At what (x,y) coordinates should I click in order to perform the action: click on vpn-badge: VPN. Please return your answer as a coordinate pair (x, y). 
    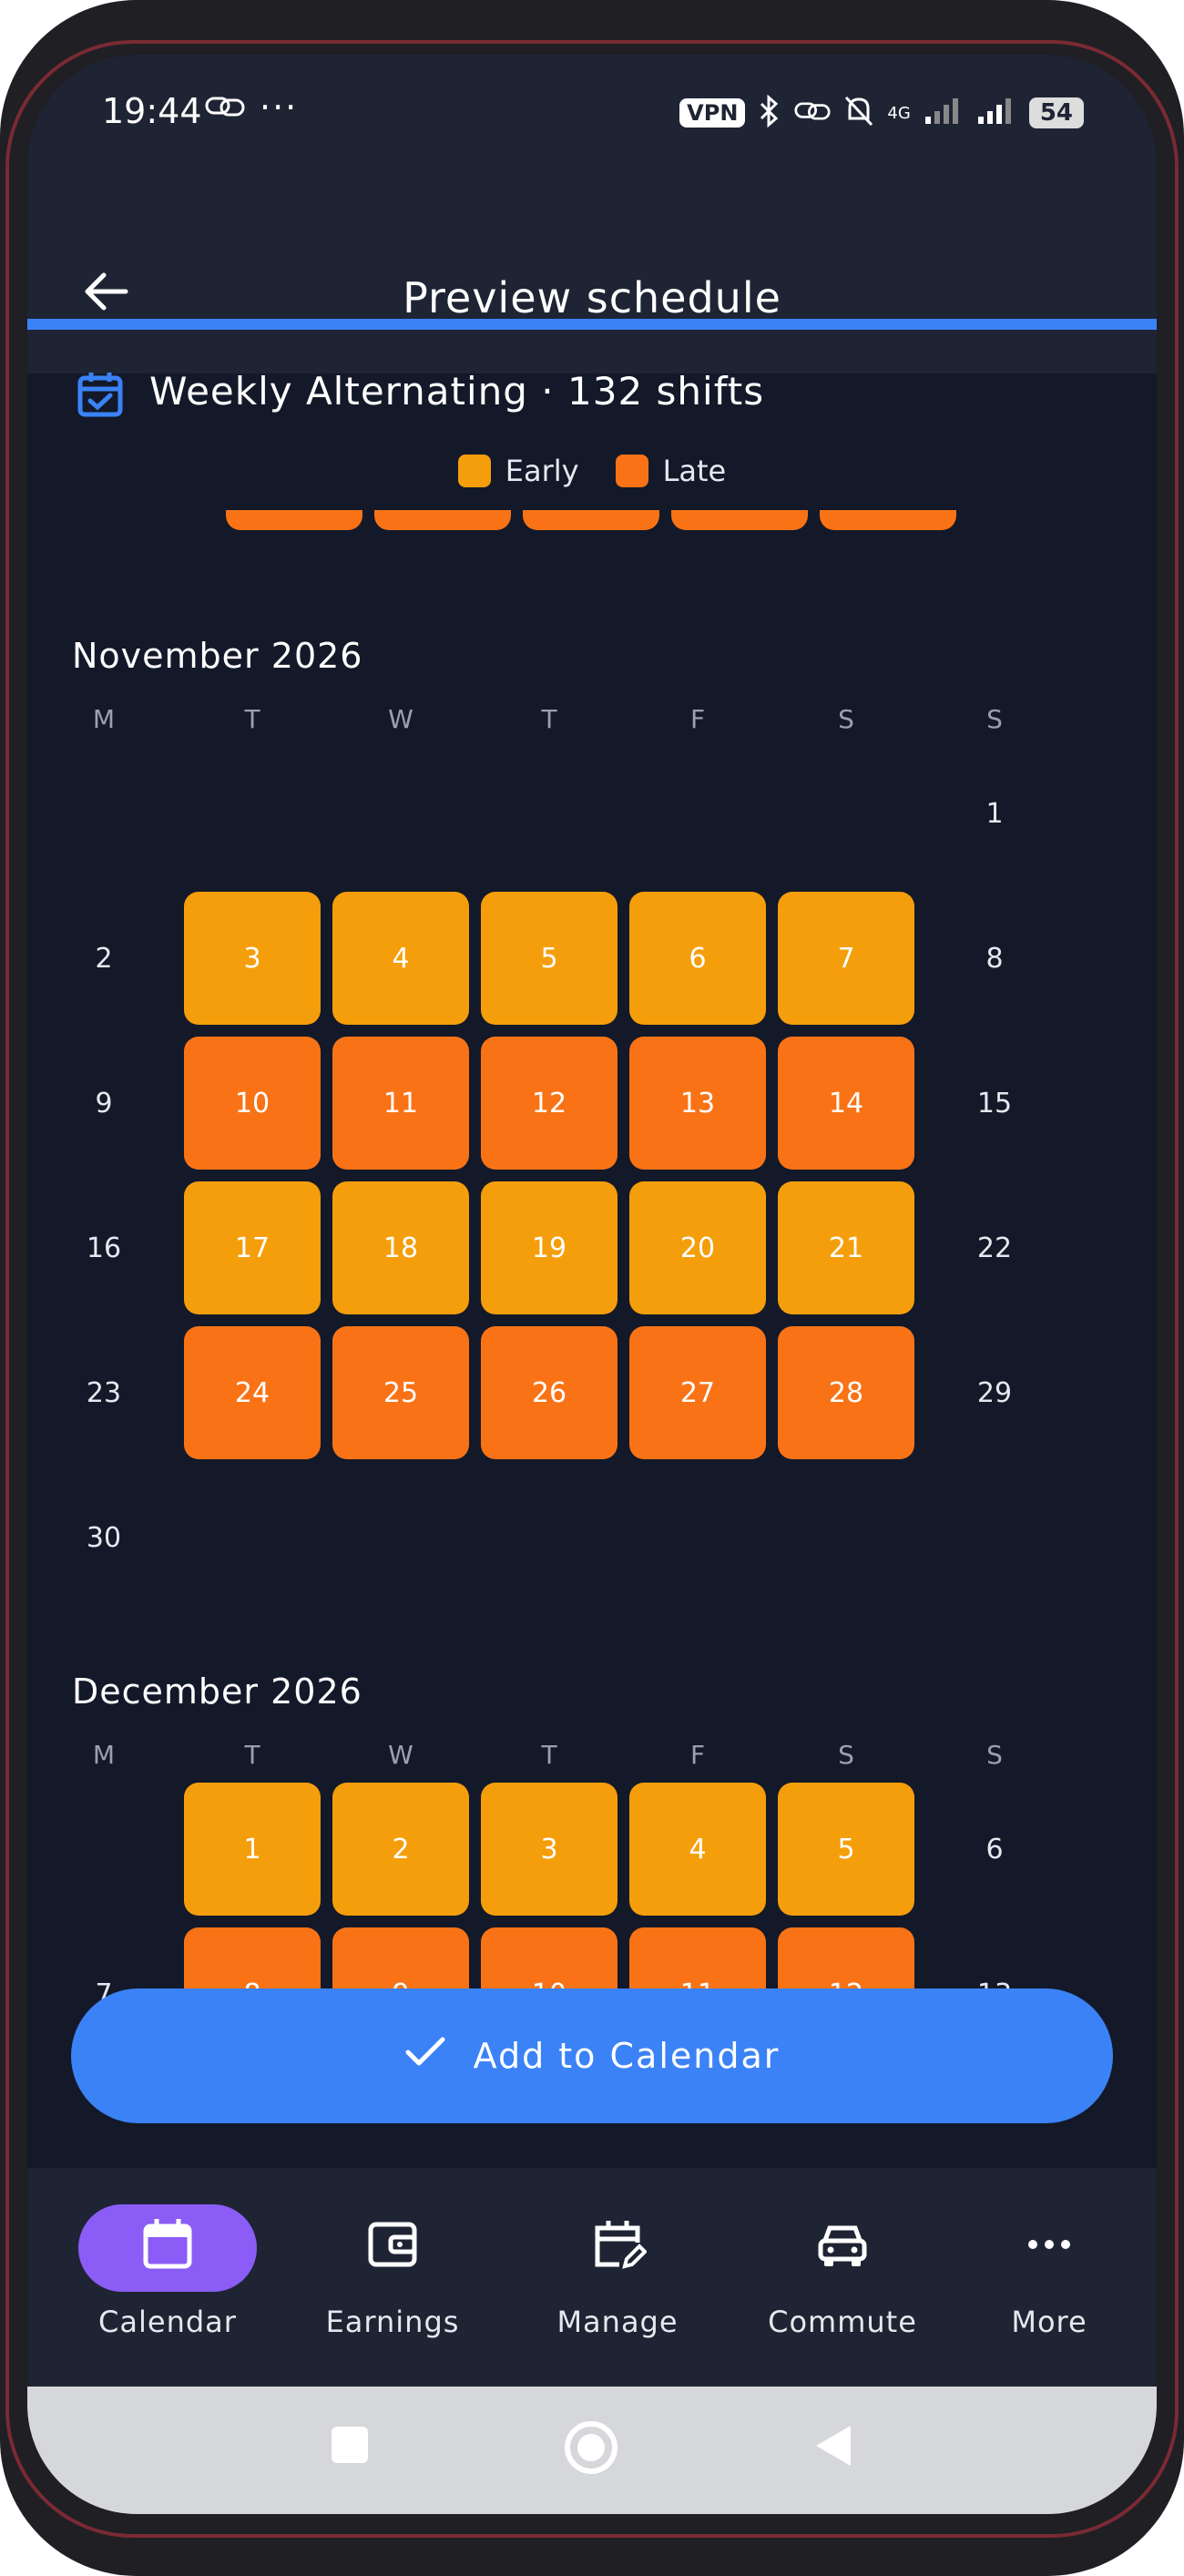
    Looking at the image, I should click on (712, 113).